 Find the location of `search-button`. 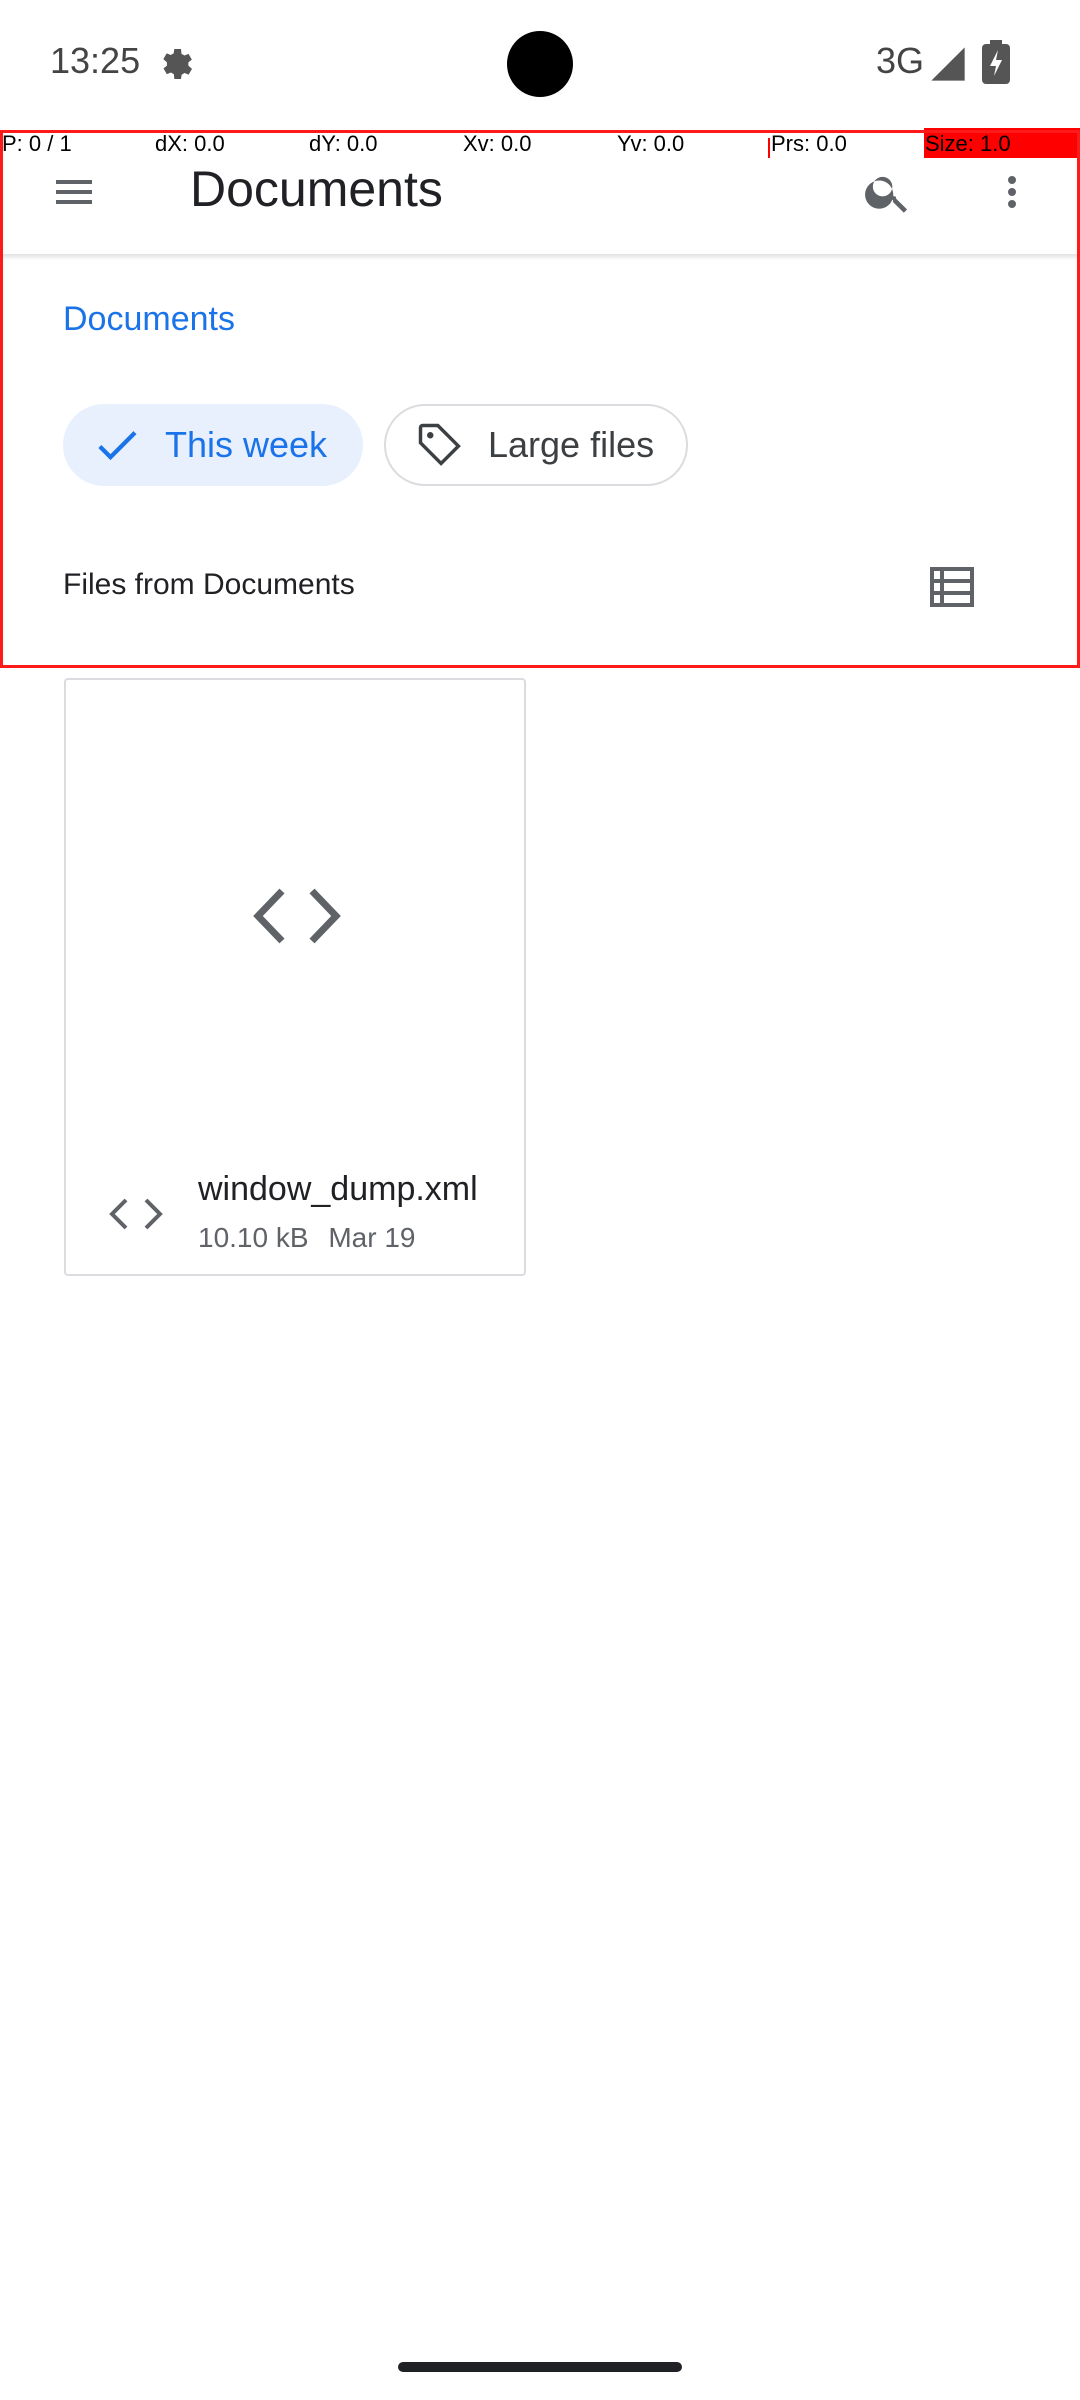

search-button is located at coordinates (888, 192).